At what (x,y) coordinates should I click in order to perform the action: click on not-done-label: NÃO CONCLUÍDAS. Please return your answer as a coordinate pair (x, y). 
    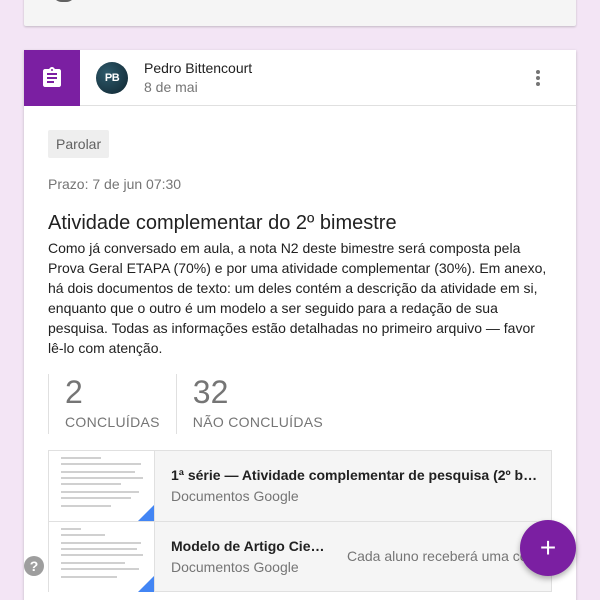
    Looking at the image, I should click on (258, 422).